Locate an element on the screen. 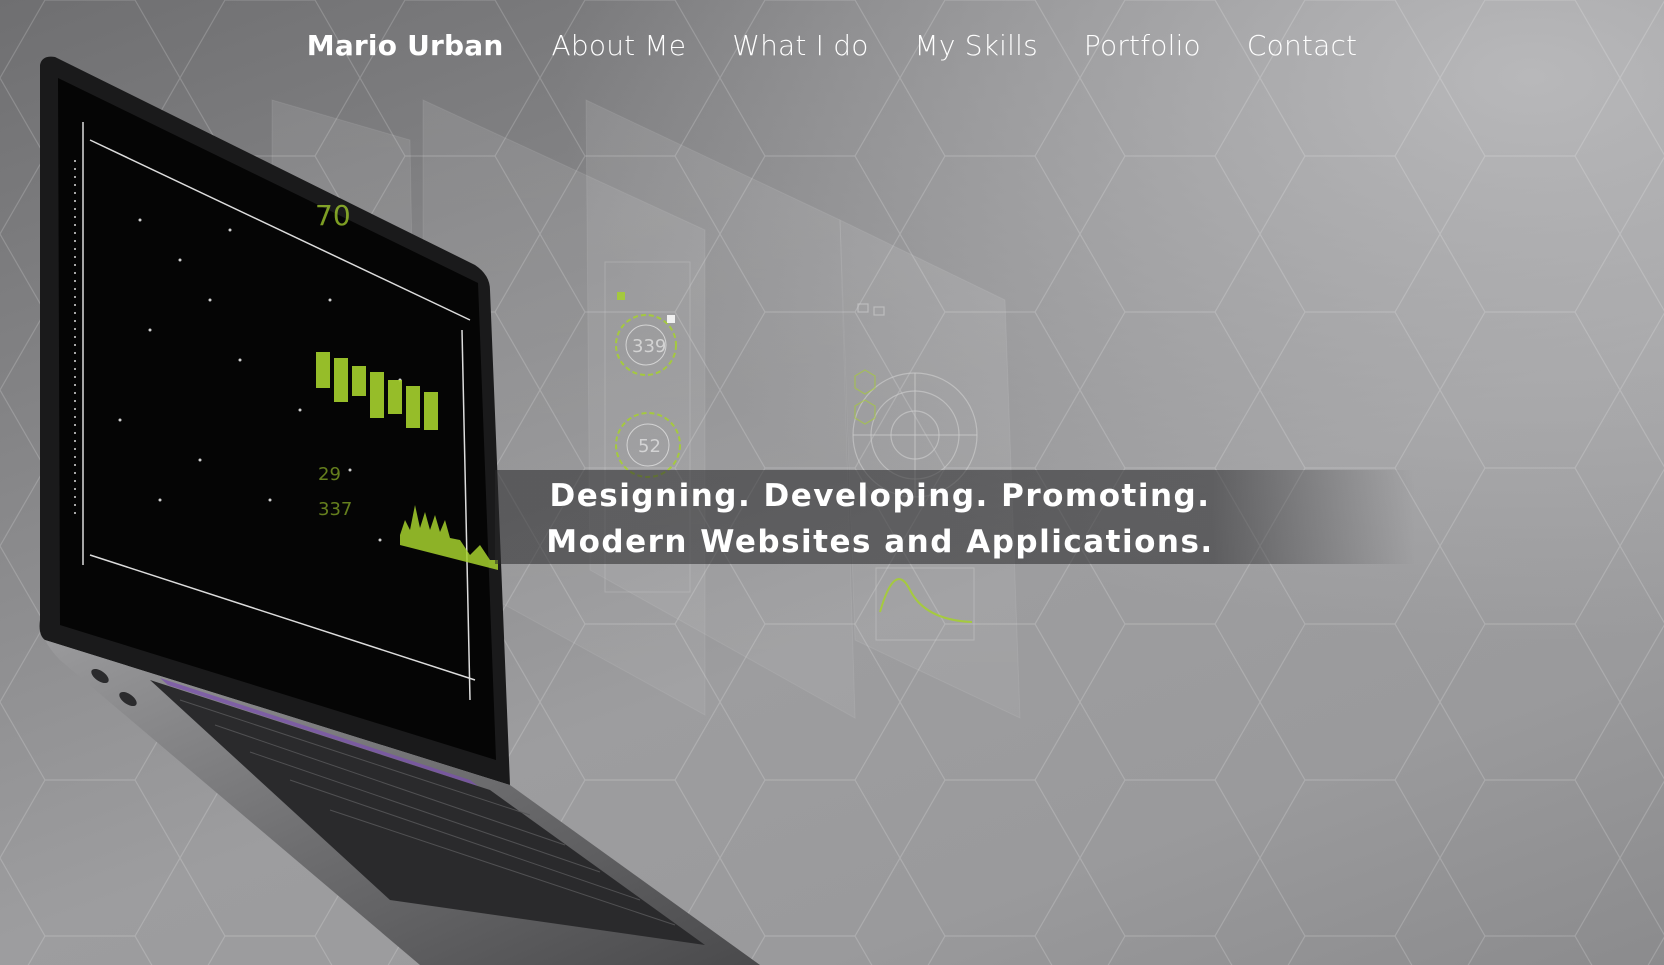  brand-link: Mario Urban is located at coordinates (405, 45).